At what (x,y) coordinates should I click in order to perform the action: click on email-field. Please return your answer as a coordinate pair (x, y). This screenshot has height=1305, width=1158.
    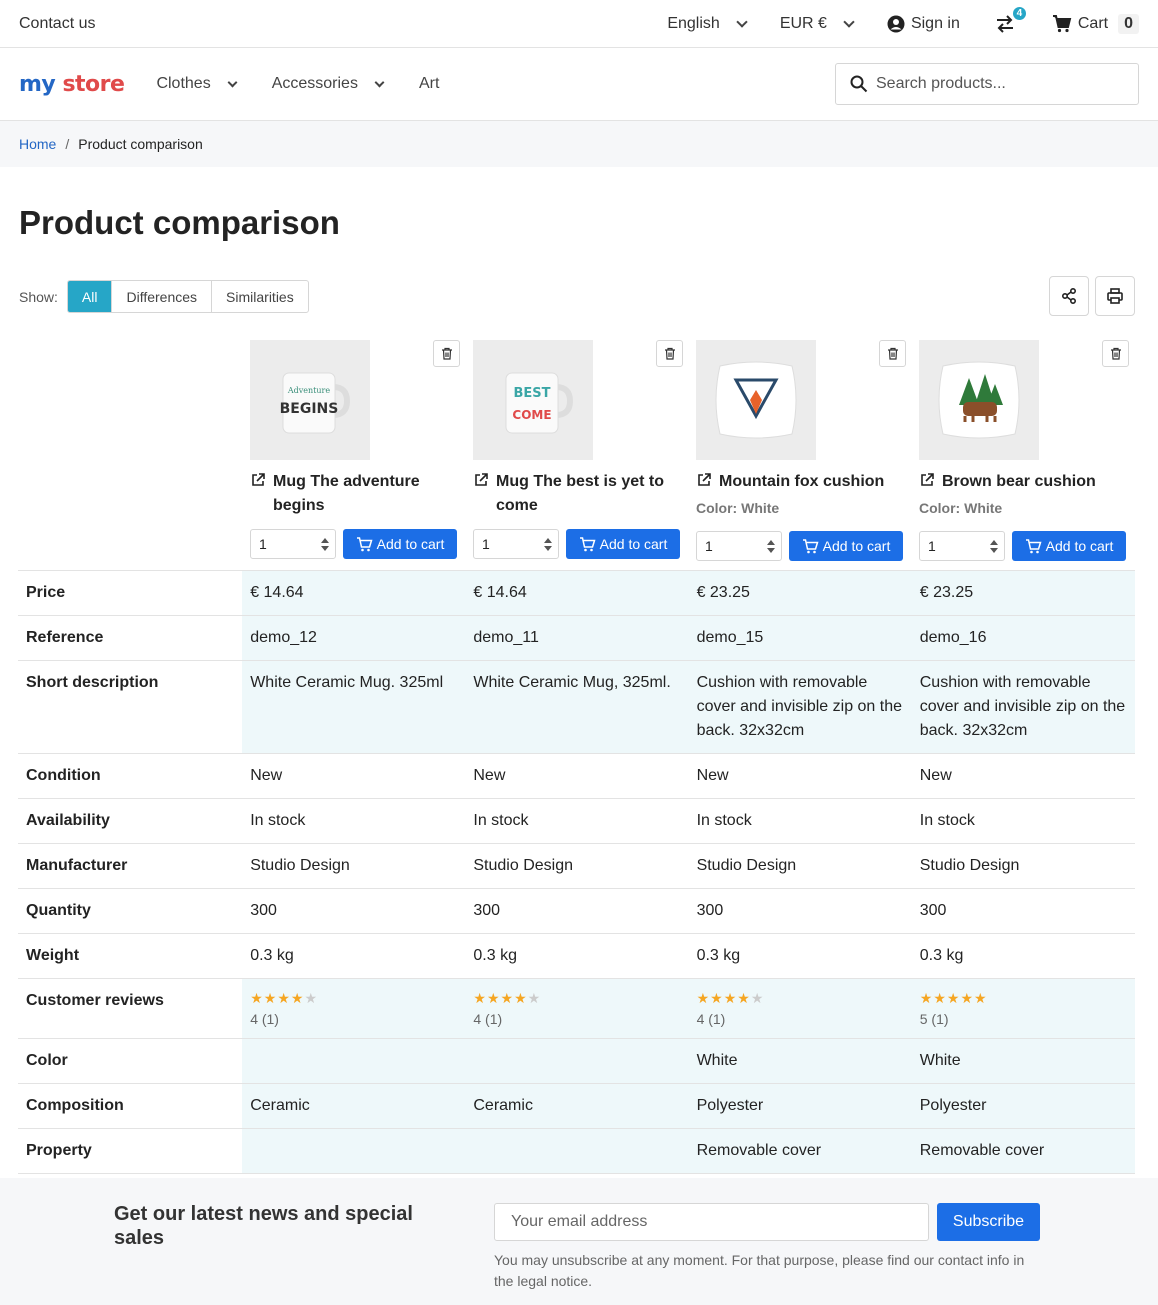
    Looking at the image, I should click on (711, 1222).